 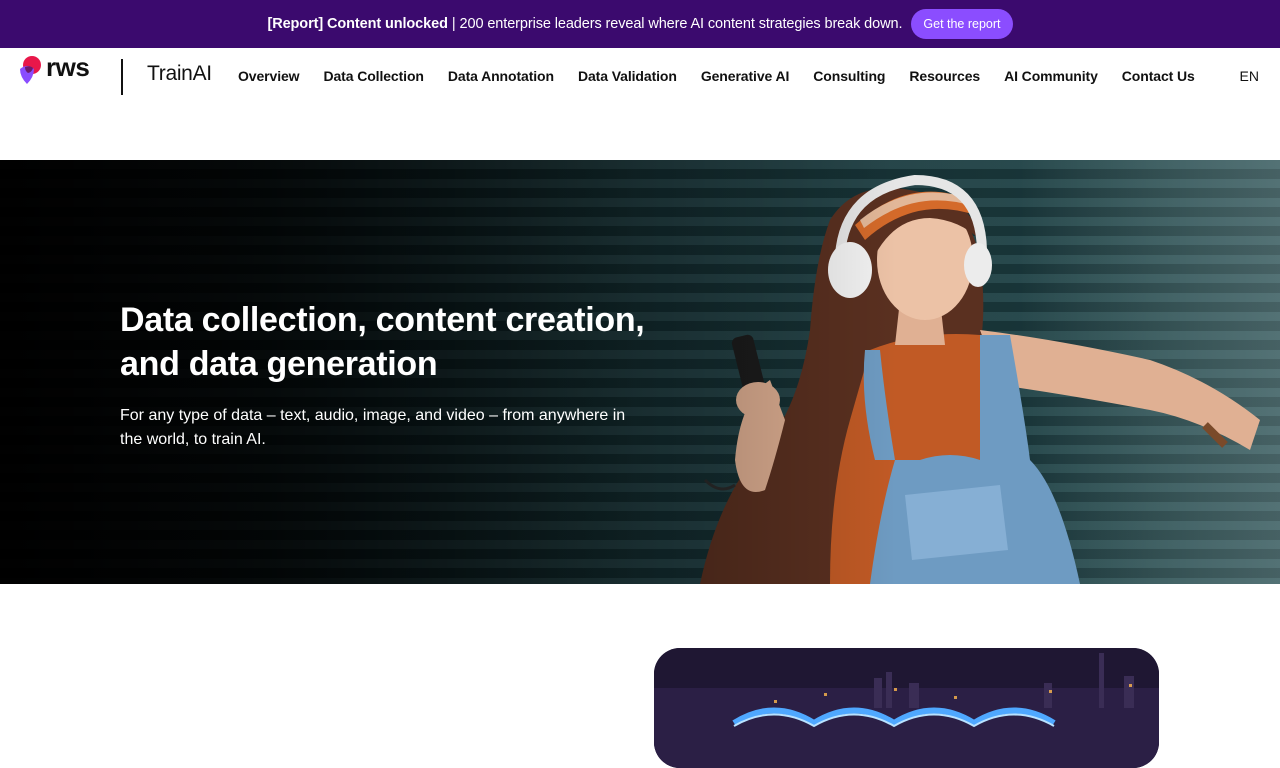 What do you see at coordinates (745, 76) in the screenshot?
I see `nav-generative-ai: Generative AI` at bounding box center [745, 76].